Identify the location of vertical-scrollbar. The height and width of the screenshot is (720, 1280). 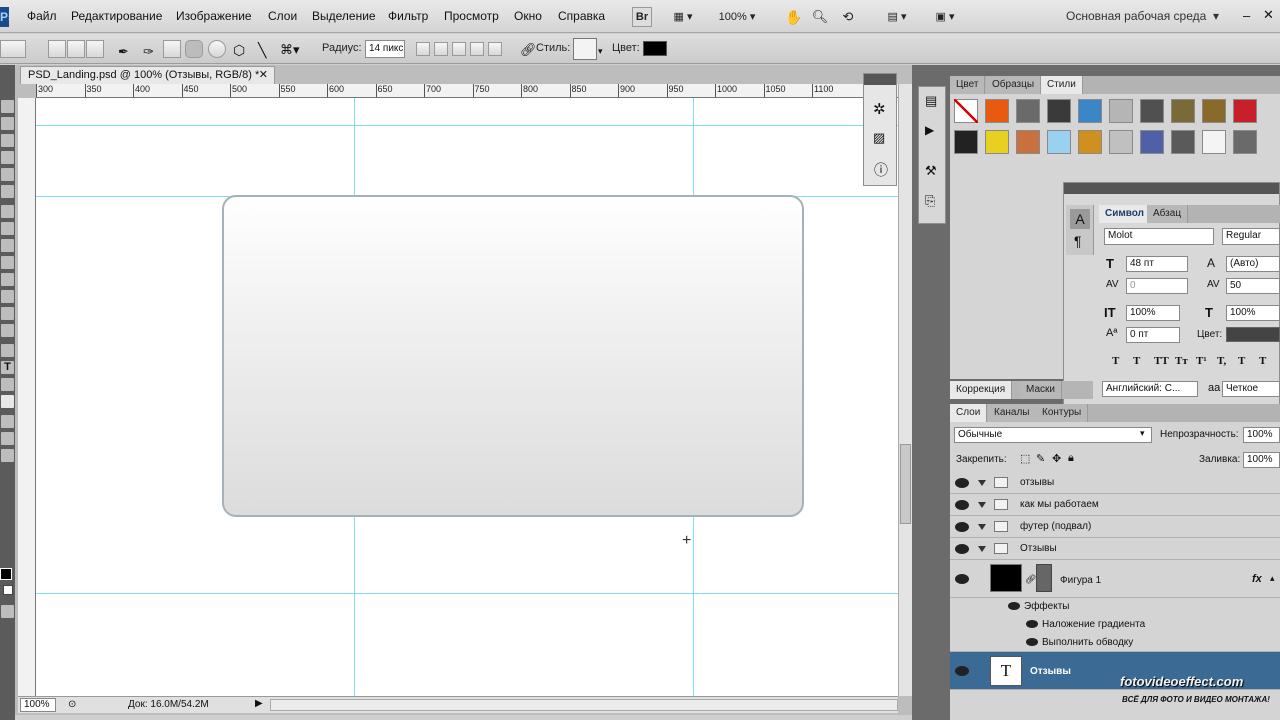
(905, 390).